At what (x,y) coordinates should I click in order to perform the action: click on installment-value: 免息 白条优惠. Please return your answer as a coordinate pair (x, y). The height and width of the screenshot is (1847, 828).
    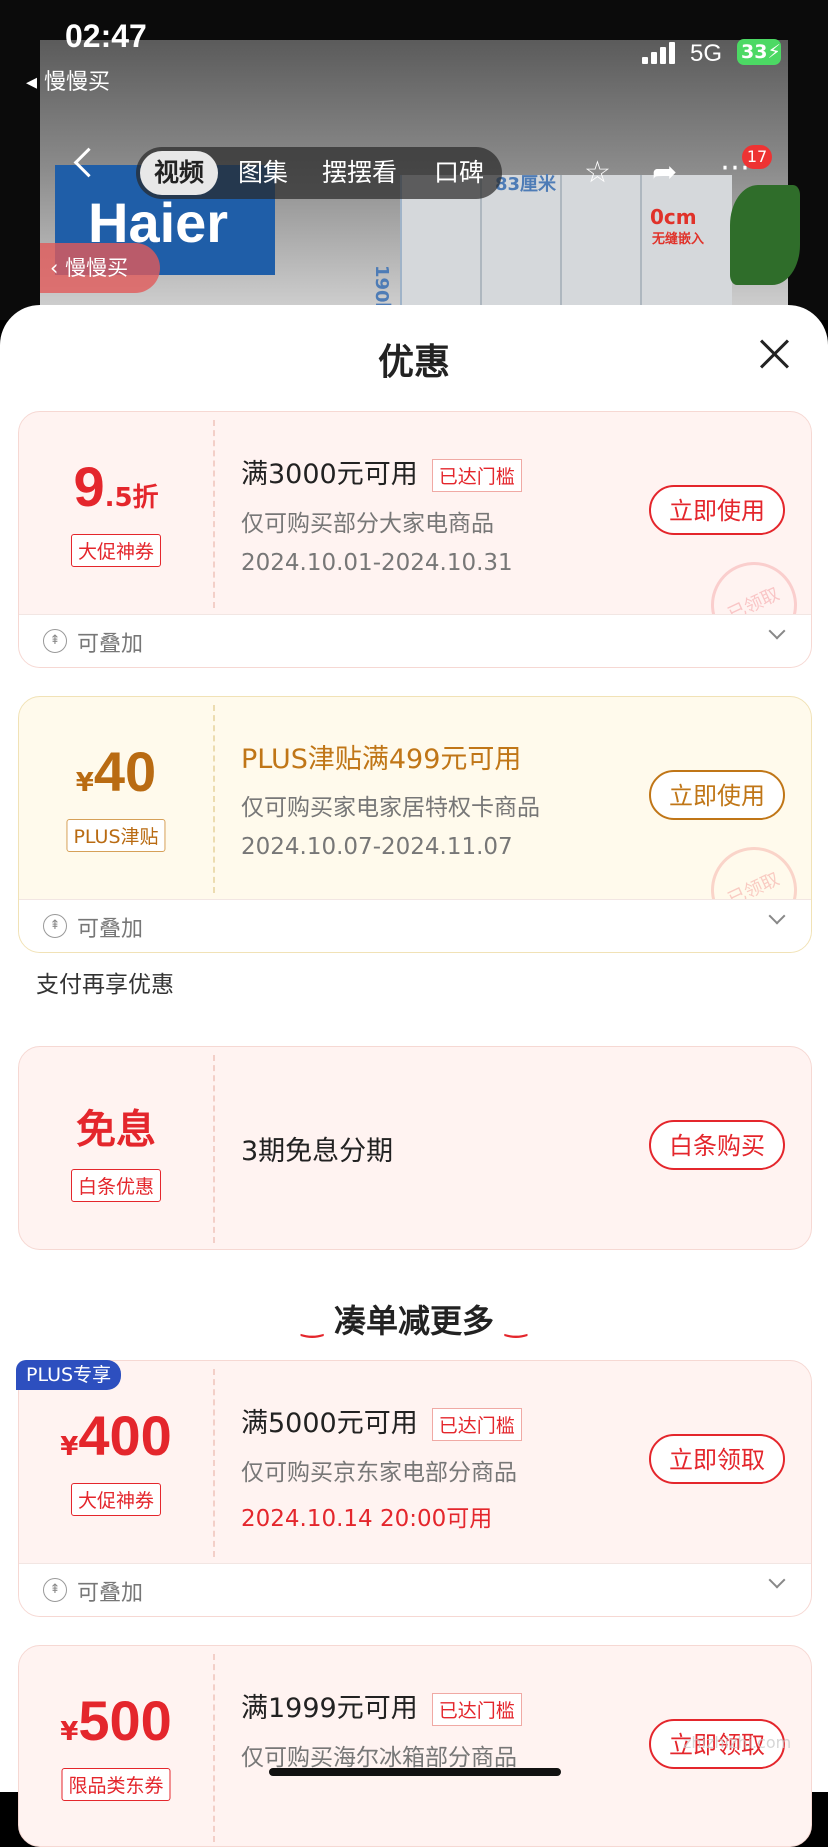
    Looking at the image, I should click on (116, 1148).